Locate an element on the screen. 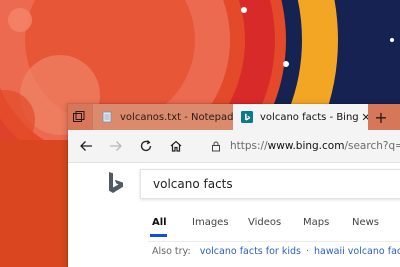  also-try-link-kids: volcano facts for kids is located at coordinates (250, 251).